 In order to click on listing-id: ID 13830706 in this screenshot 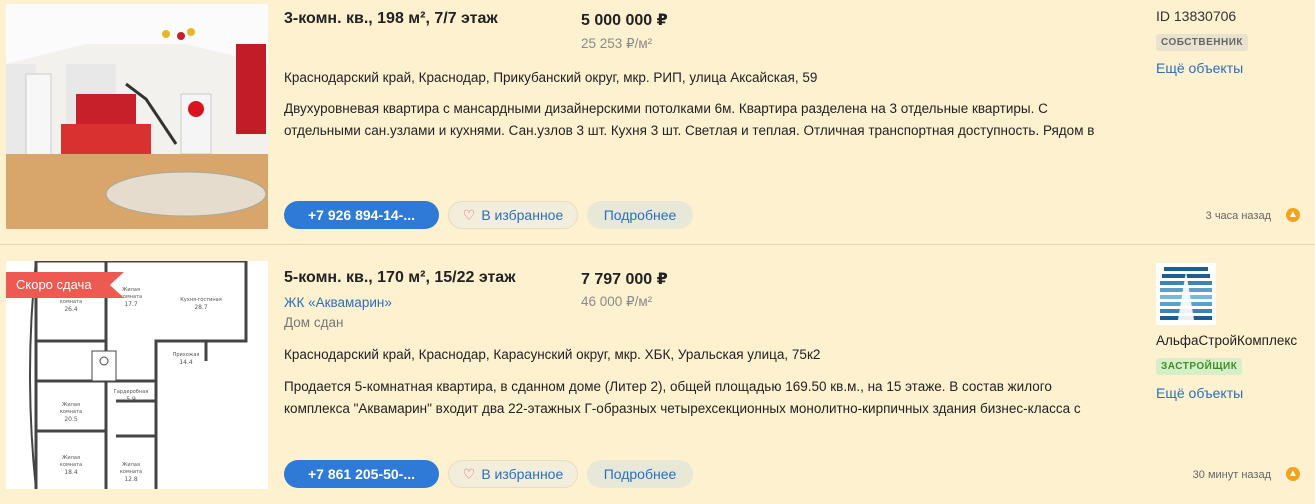, I will do `click(1196, 16)`.